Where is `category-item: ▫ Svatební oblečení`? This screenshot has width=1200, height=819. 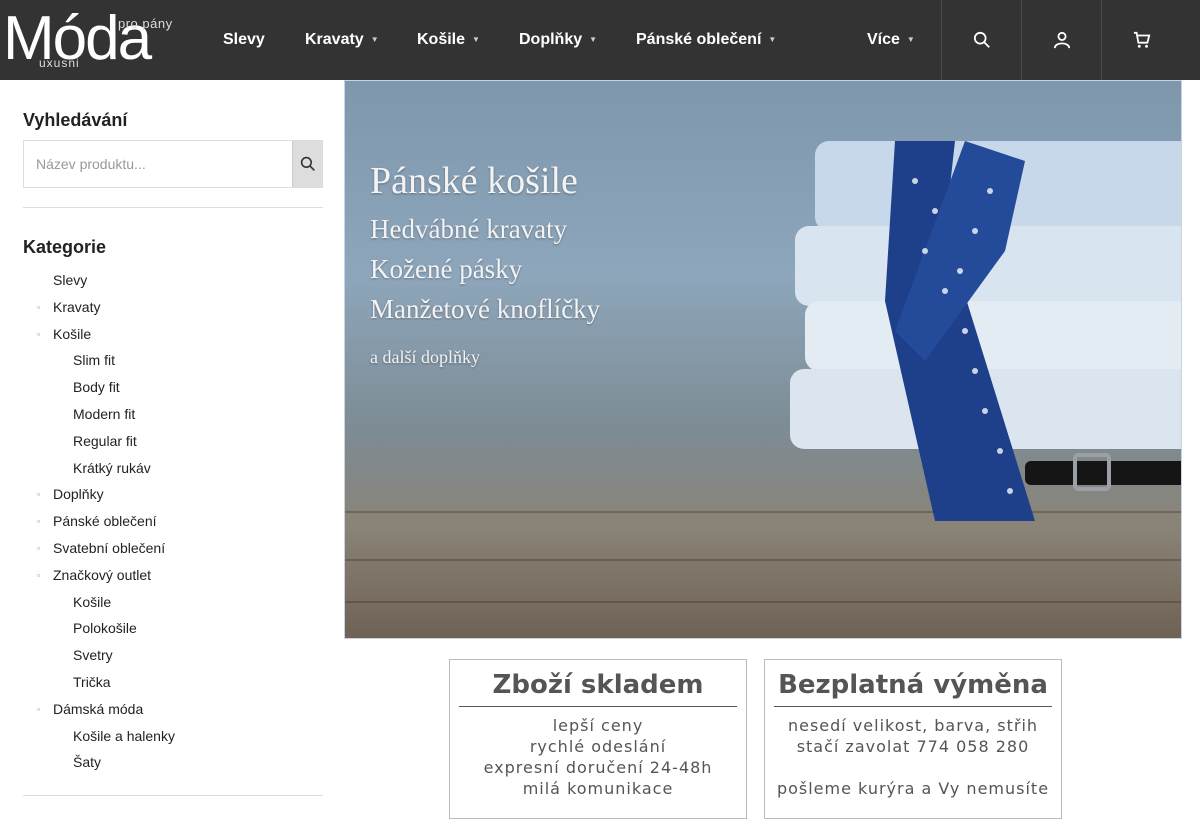 category-item: ▫ Svatební oblečení is located at coordinates (173, 548).